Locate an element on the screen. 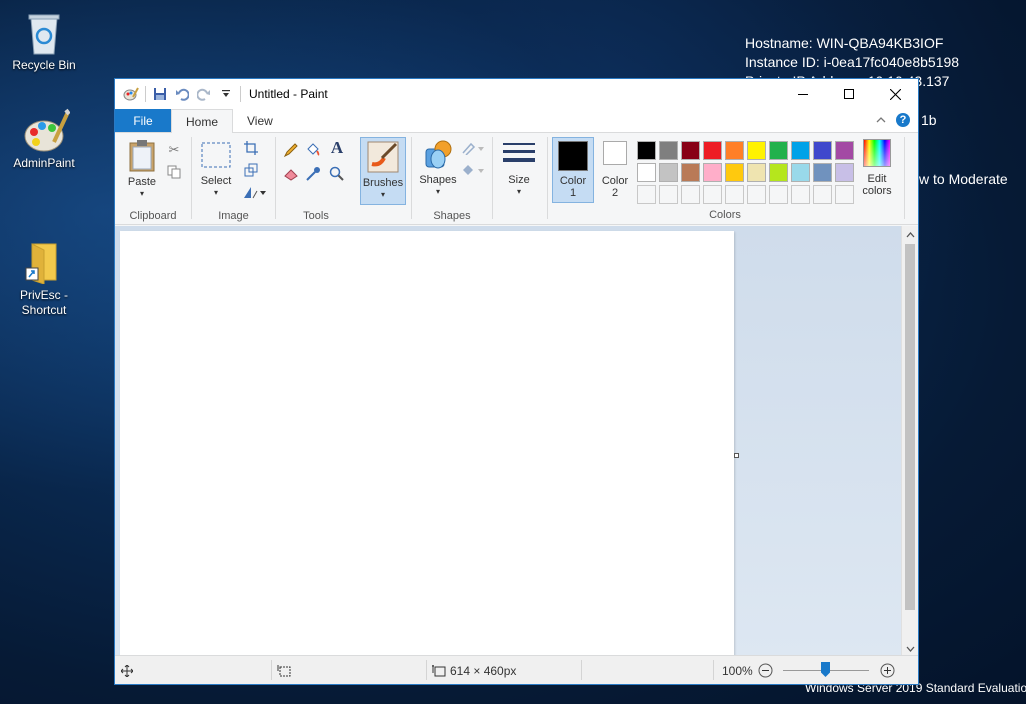  desktop-icon-adminpaint: AdminPaint is located at coordinates (44, 139).